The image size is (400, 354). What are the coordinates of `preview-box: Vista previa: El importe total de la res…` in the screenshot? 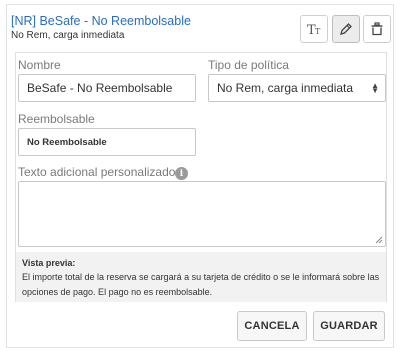 It's located at (201, 277).